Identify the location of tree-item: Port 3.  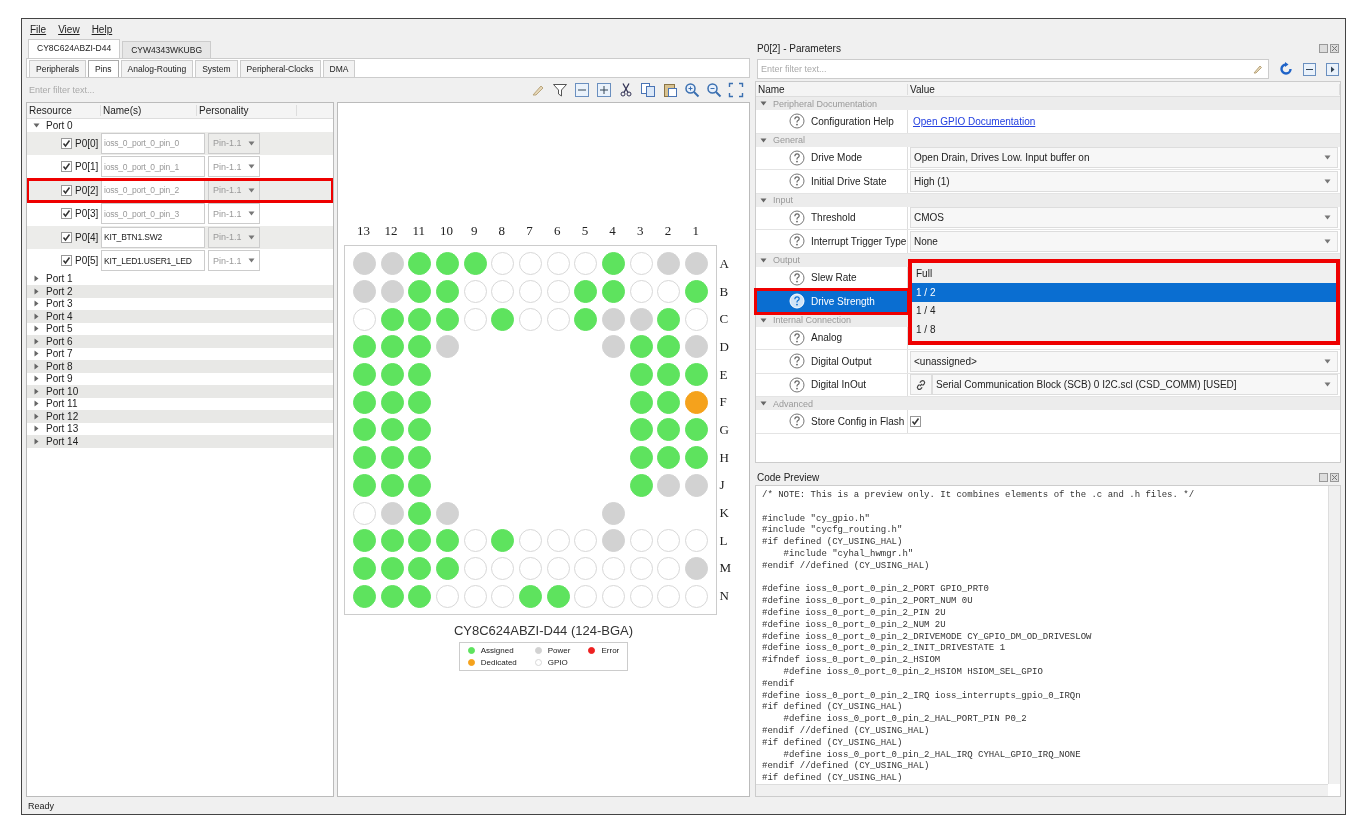
(59, 304).